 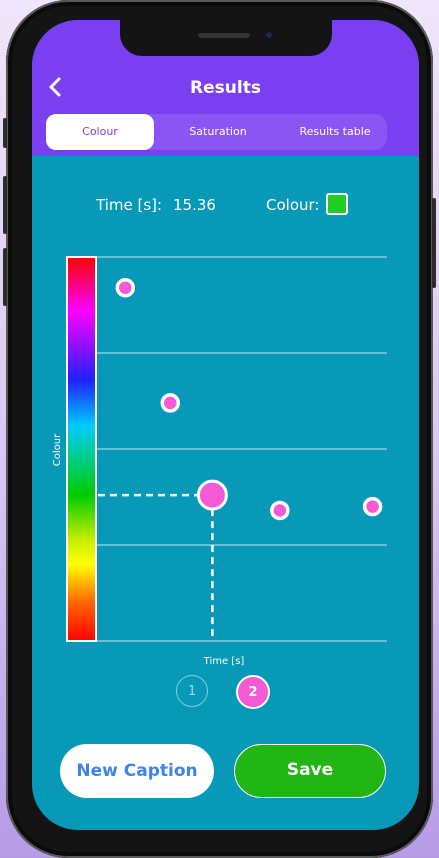 I want to click on tab-saturation: Saturation, so click(x=218, y=132).